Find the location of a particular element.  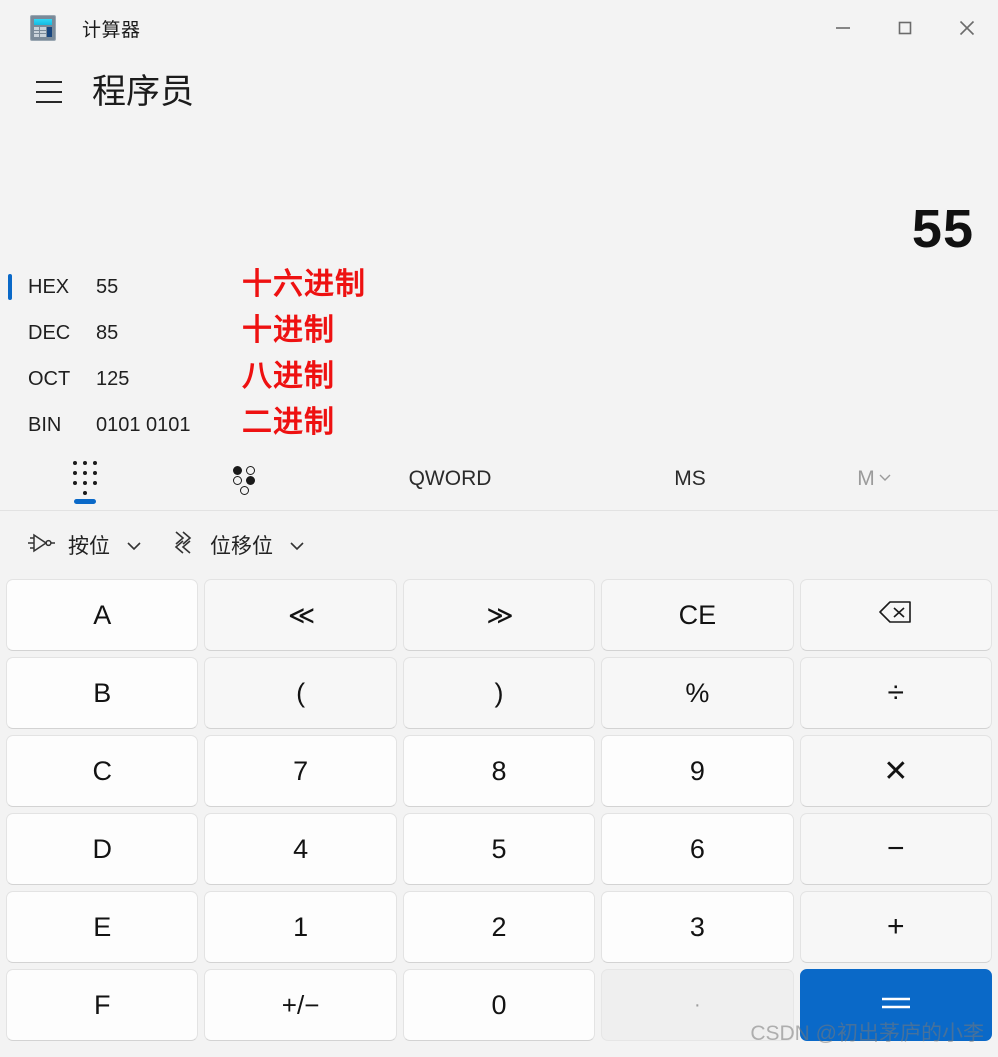

key-digit-9: 9 is located at coordinates (697, 771).